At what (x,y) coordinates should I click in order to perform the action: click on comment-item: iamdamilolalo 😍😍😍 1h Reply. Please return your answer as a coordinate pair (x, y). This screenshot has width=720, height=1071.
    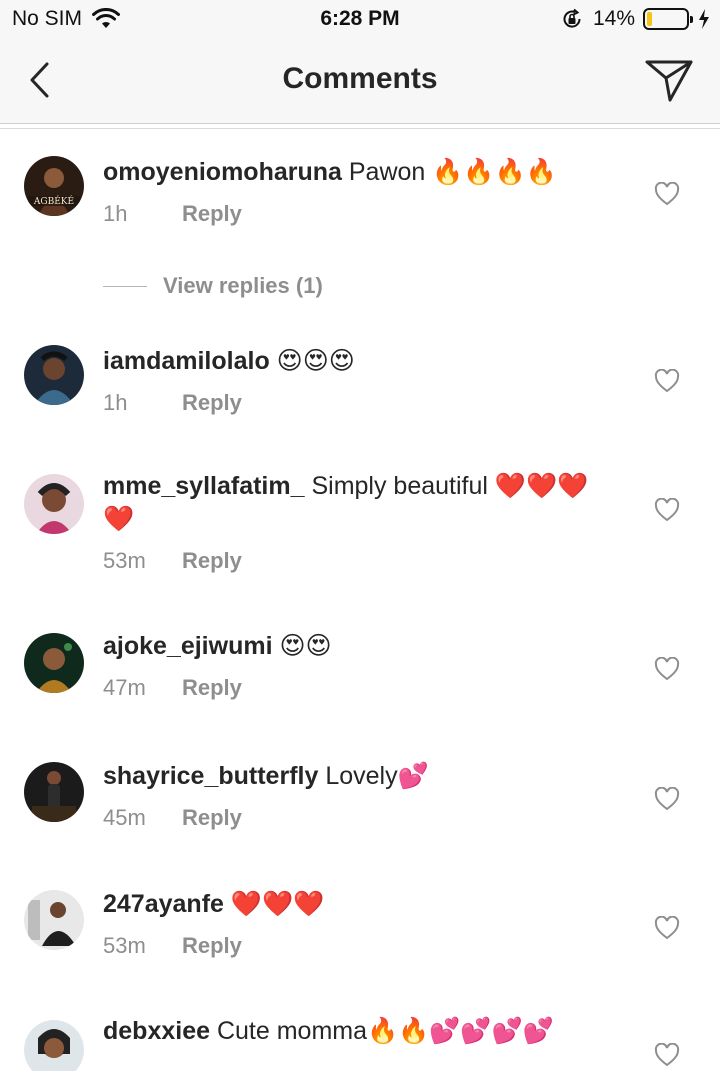
    Looking at the image, I should click on (360, 383).